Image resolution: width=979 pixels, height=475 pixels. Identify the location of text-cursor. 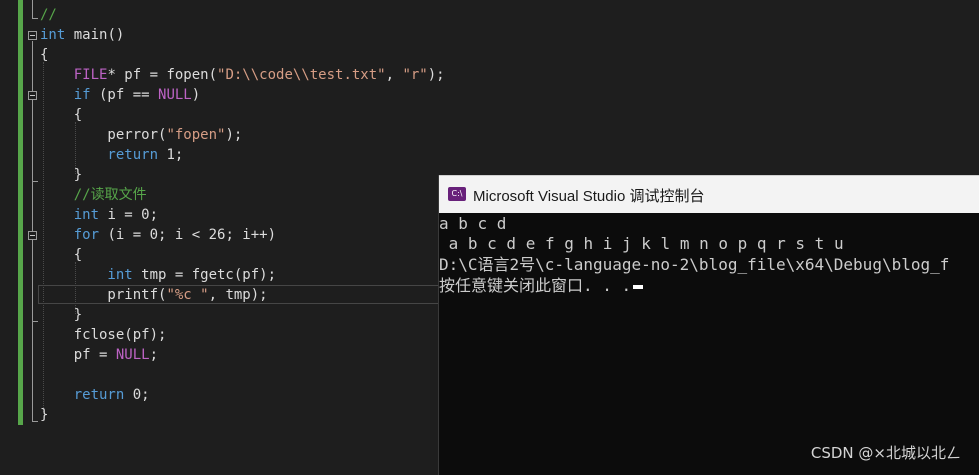
(638, 286).